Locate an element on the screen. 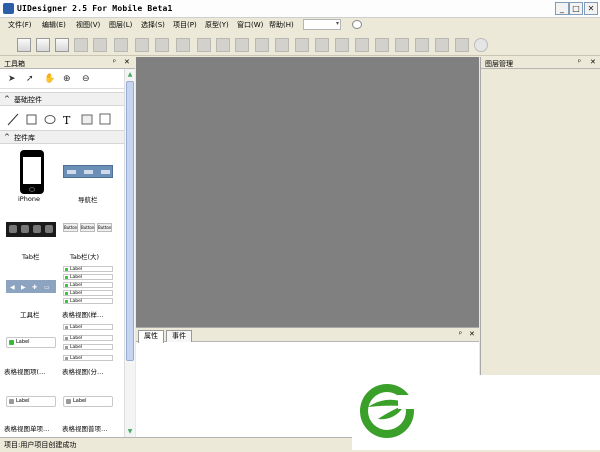 The height and width of the screenshot is (452, 600). rotate-icon is located at coordinates (462, 45).